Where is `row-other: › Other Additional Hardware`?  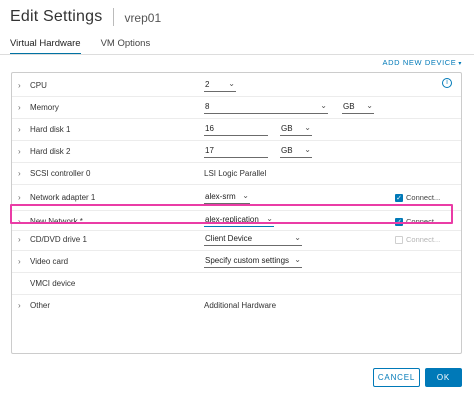 row-other: › Other Additional Hardware is located at coordinates (236, 306).